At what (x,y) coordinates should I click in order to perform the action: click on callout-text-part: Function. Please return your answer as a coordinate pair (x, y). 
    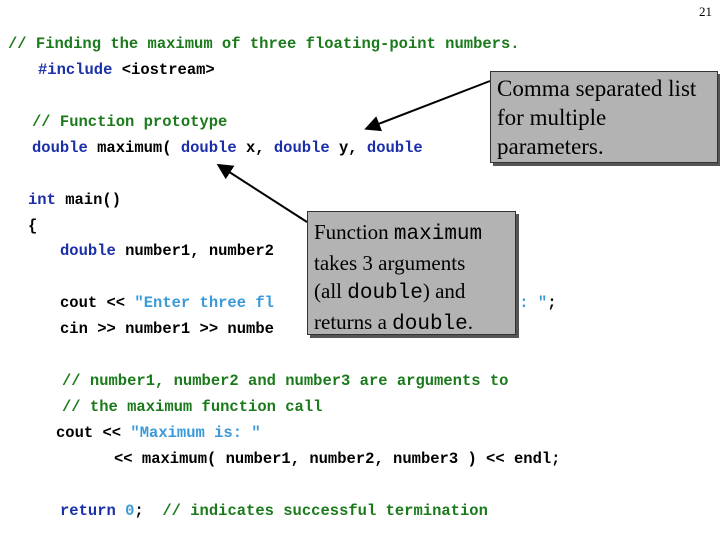
    Looking at the image, I should click on (354, 232).